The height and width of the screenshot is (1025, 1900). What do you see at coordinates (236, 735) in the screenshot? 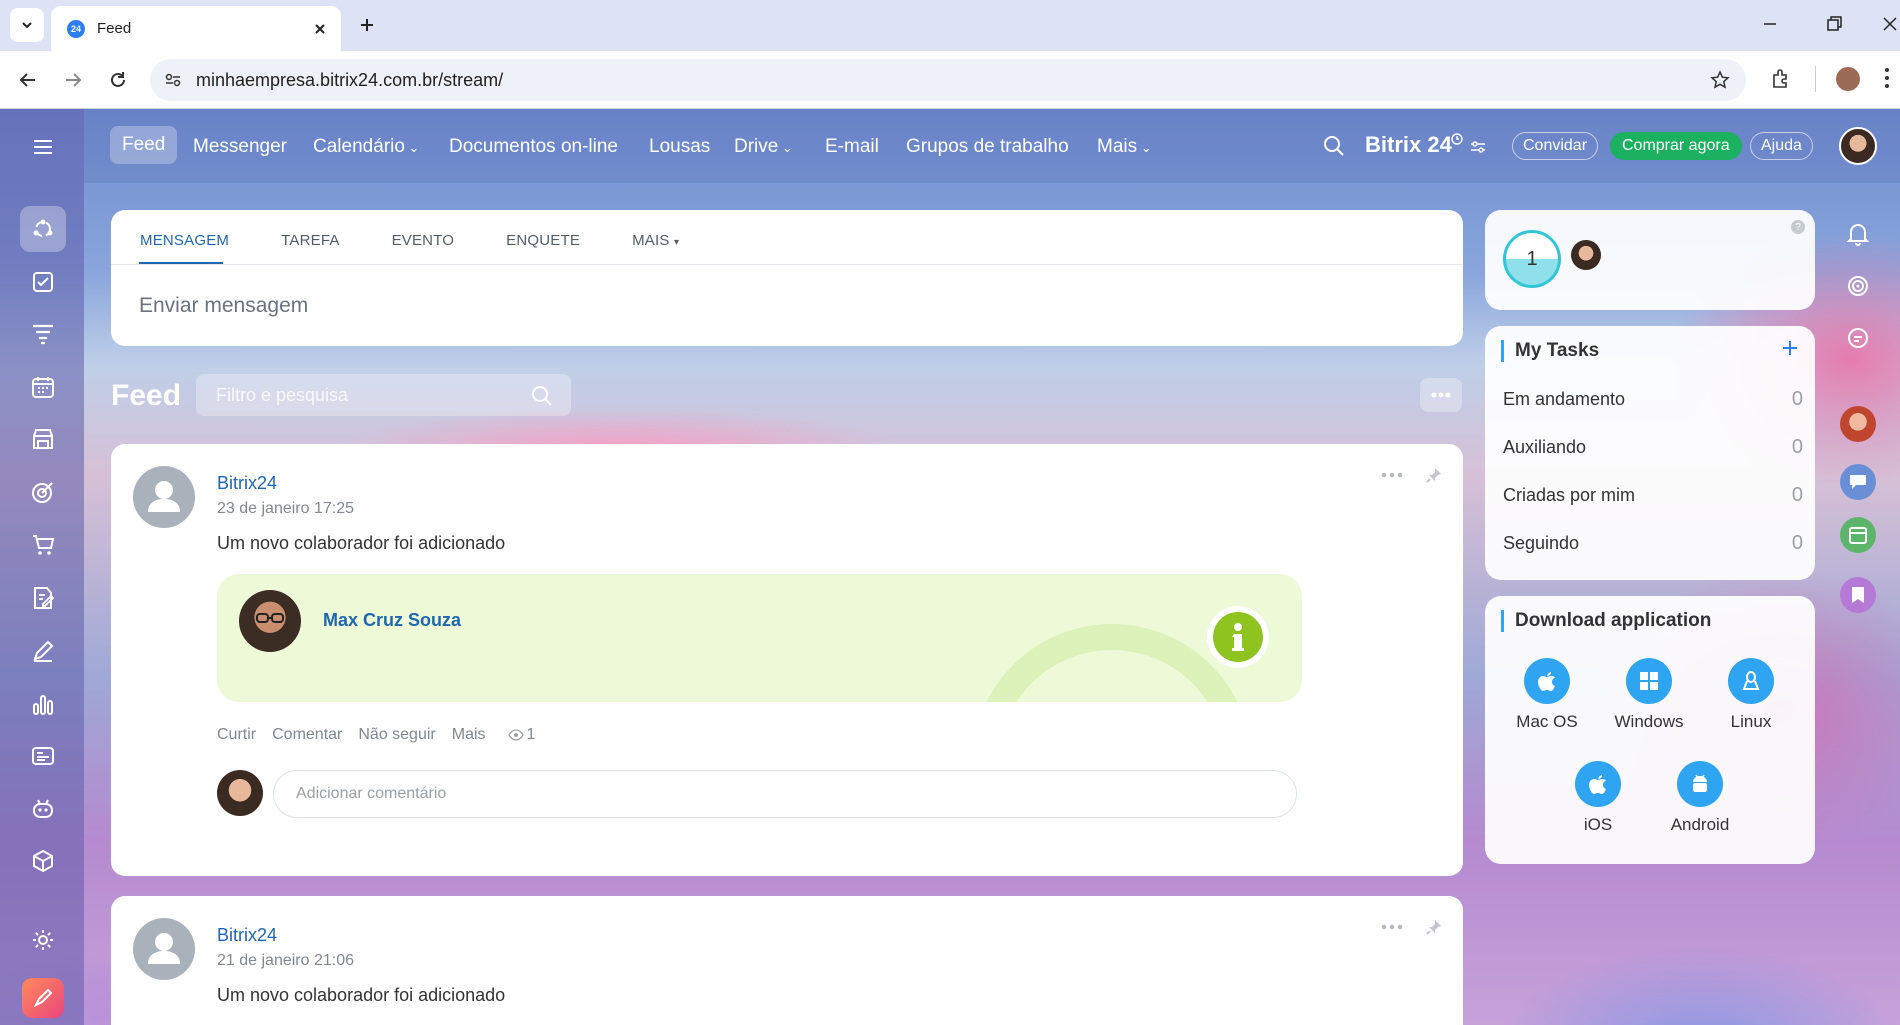
I see `like-link: Curtir` at bounding box center [236, 735].